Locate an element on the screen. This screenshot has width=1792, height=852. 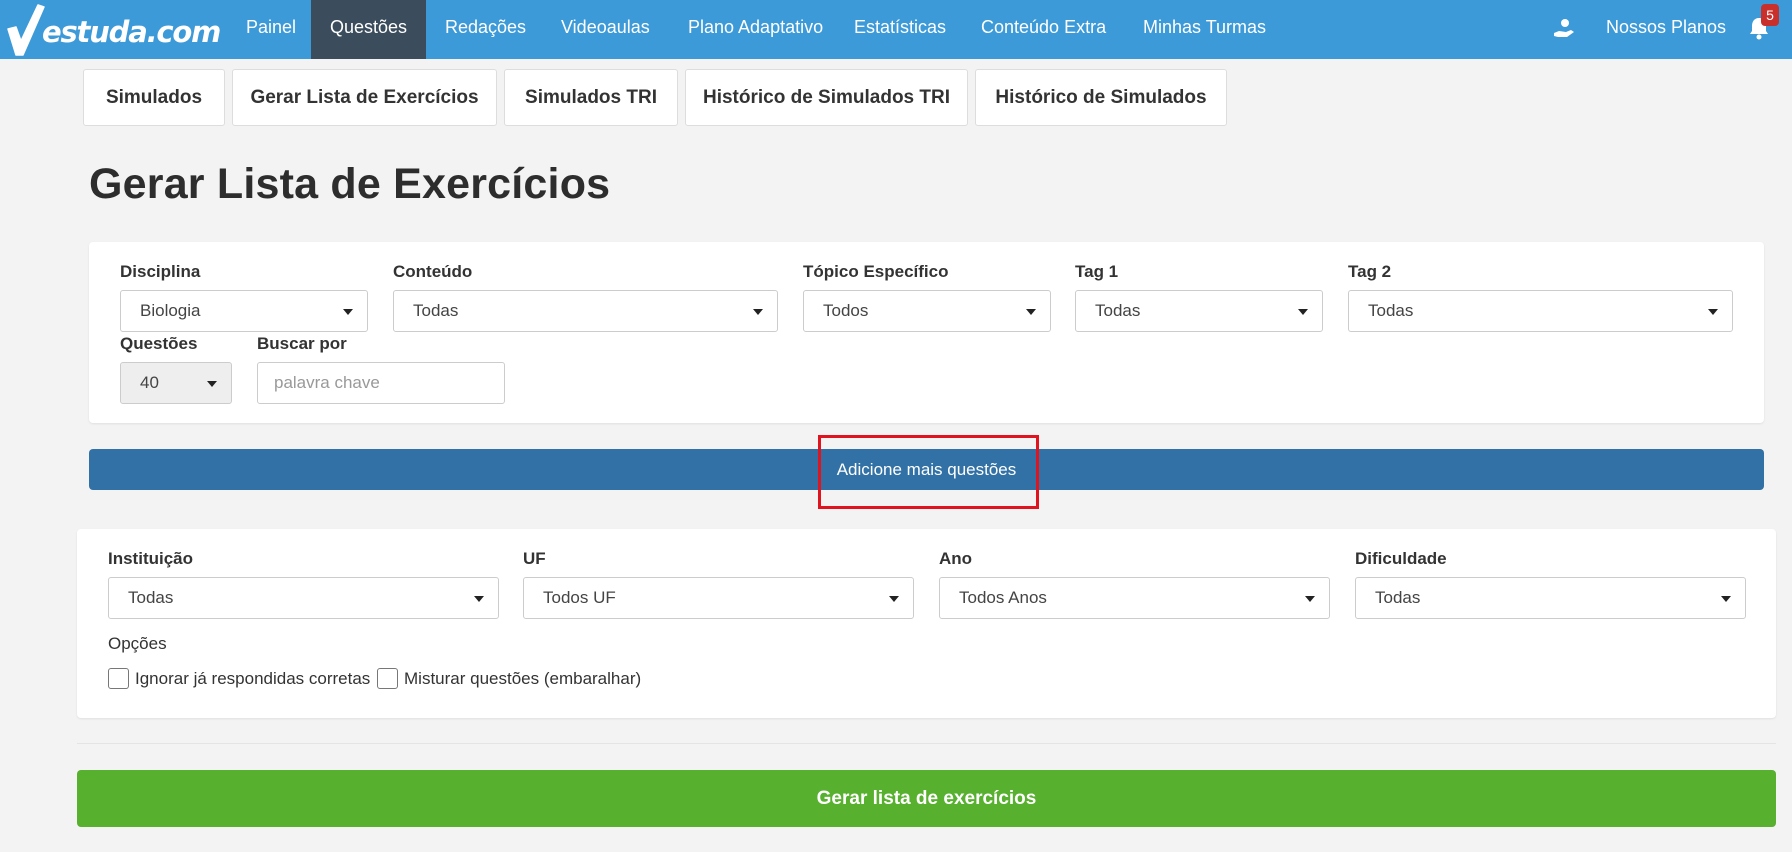
tab-simulados: Simulados is located at coordinates (154, 97).